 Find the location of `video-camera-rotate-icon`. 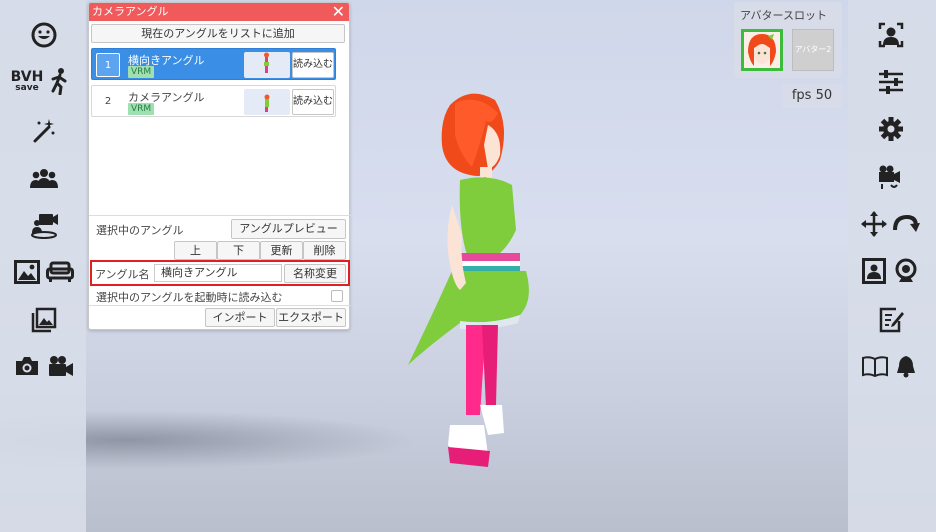

video-camera-rotate-icon is located at coordinates (891, 177).